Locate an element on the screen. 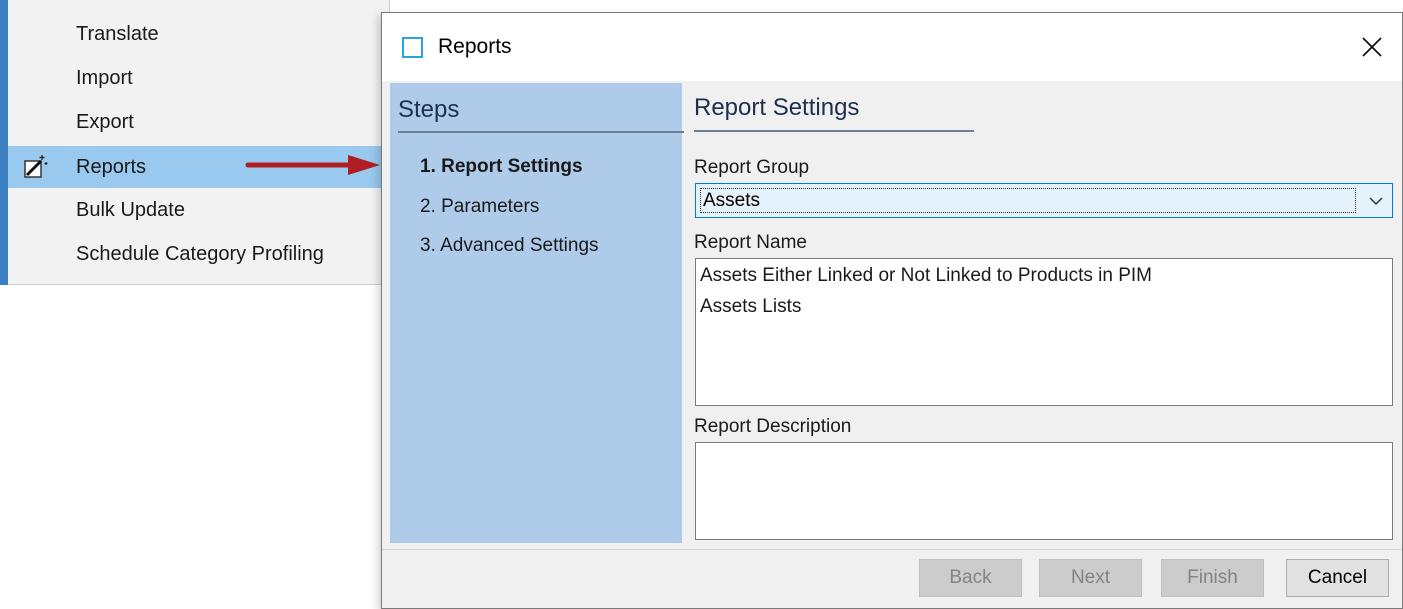  menu-left-edge is located at coordinates (4, 142).